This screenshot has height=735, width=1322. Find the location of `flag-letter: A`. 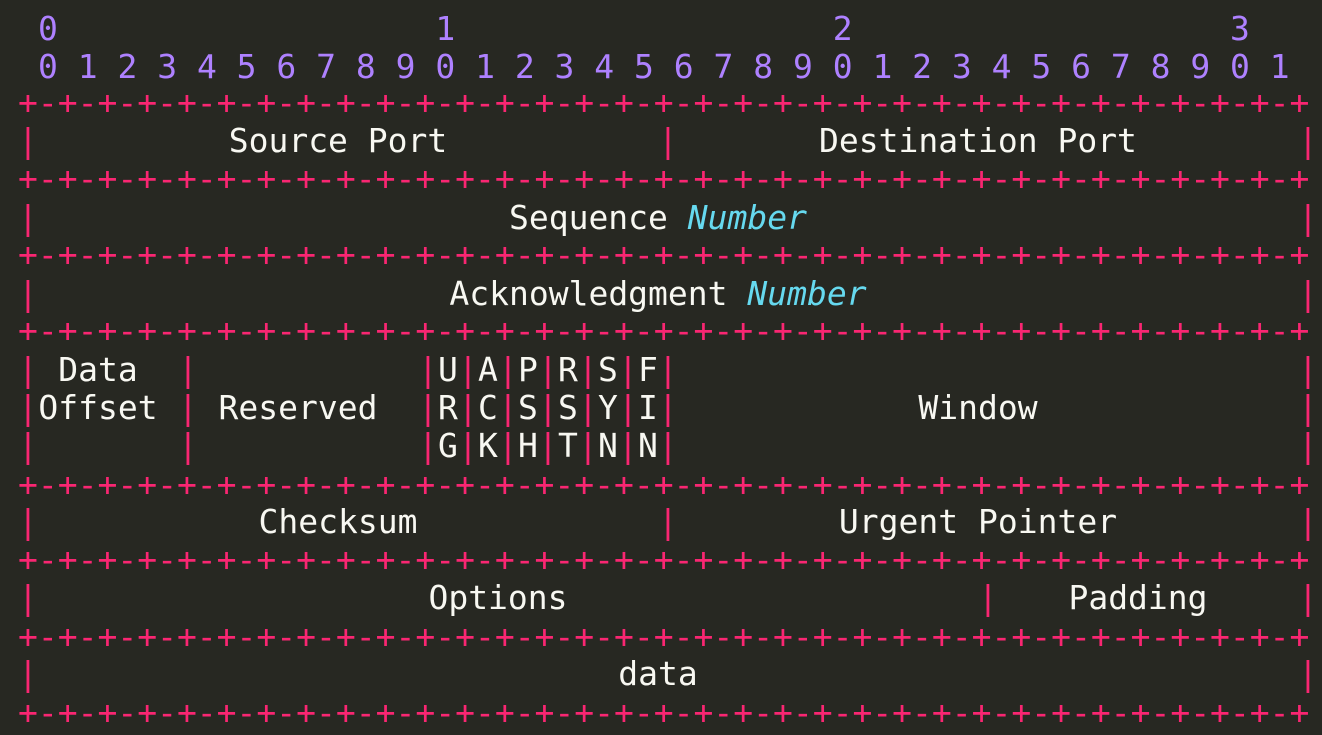

flag-letter: A is located at coordinates (488, 369).